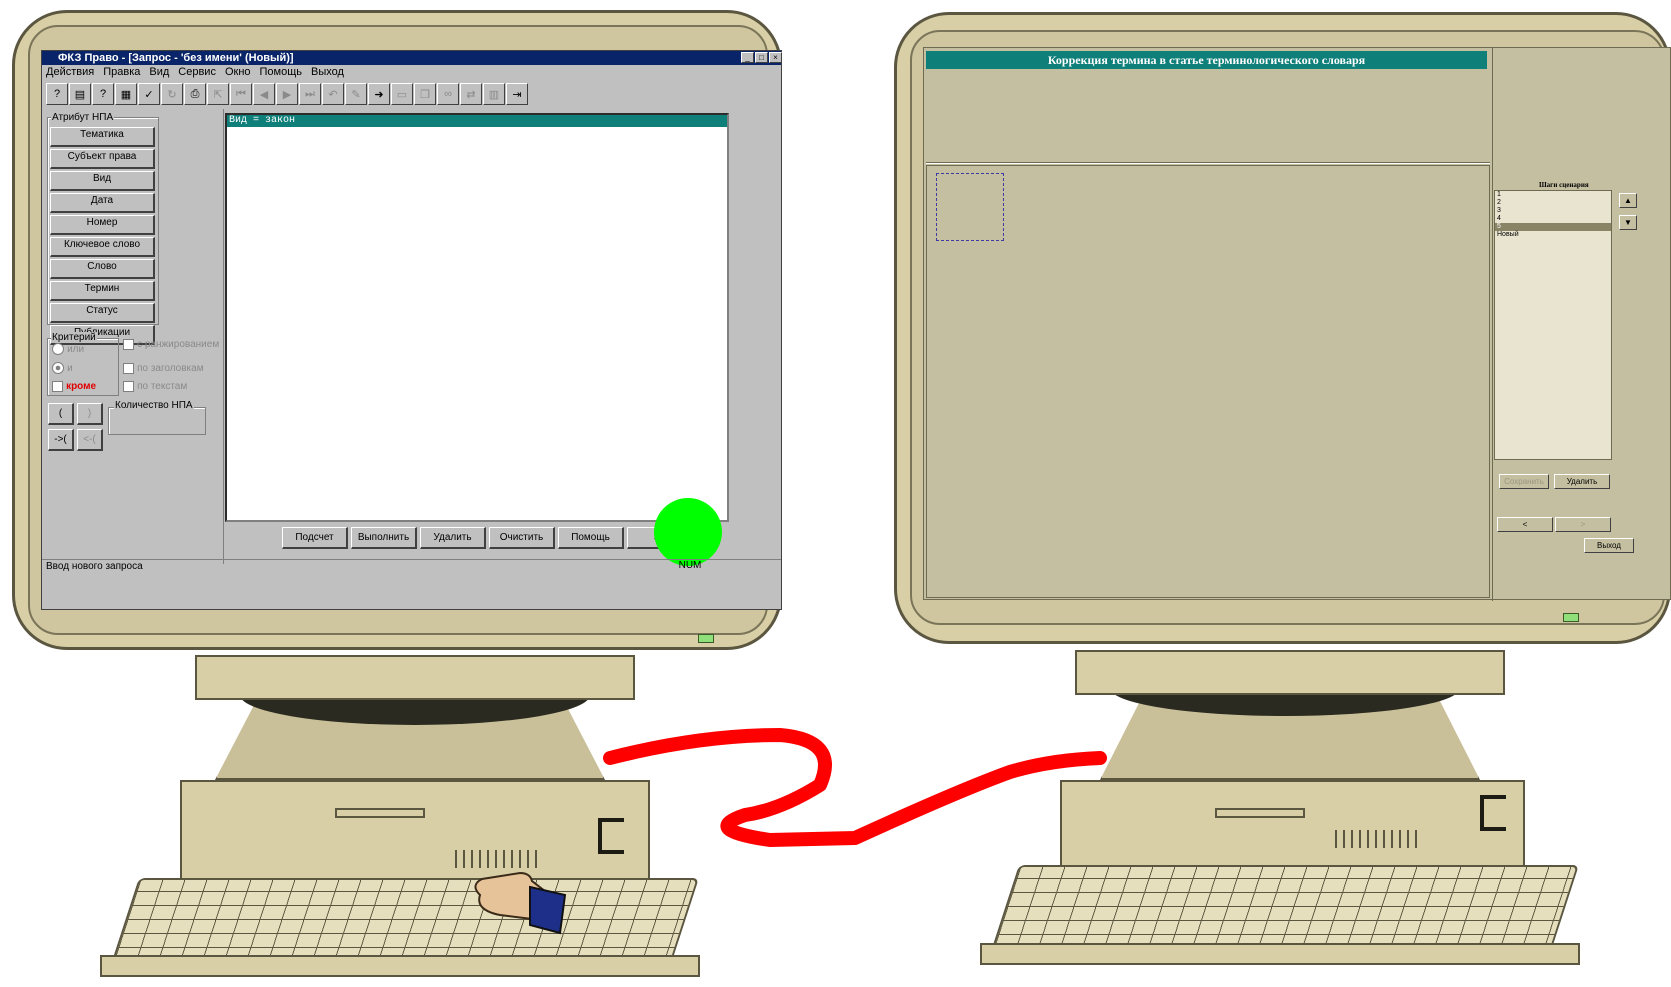 The width and height of the screenshot is (1671, 987). Describe the element at coordinates (1553, 219) in the screenshot. I see `step-item: 4` at that location.